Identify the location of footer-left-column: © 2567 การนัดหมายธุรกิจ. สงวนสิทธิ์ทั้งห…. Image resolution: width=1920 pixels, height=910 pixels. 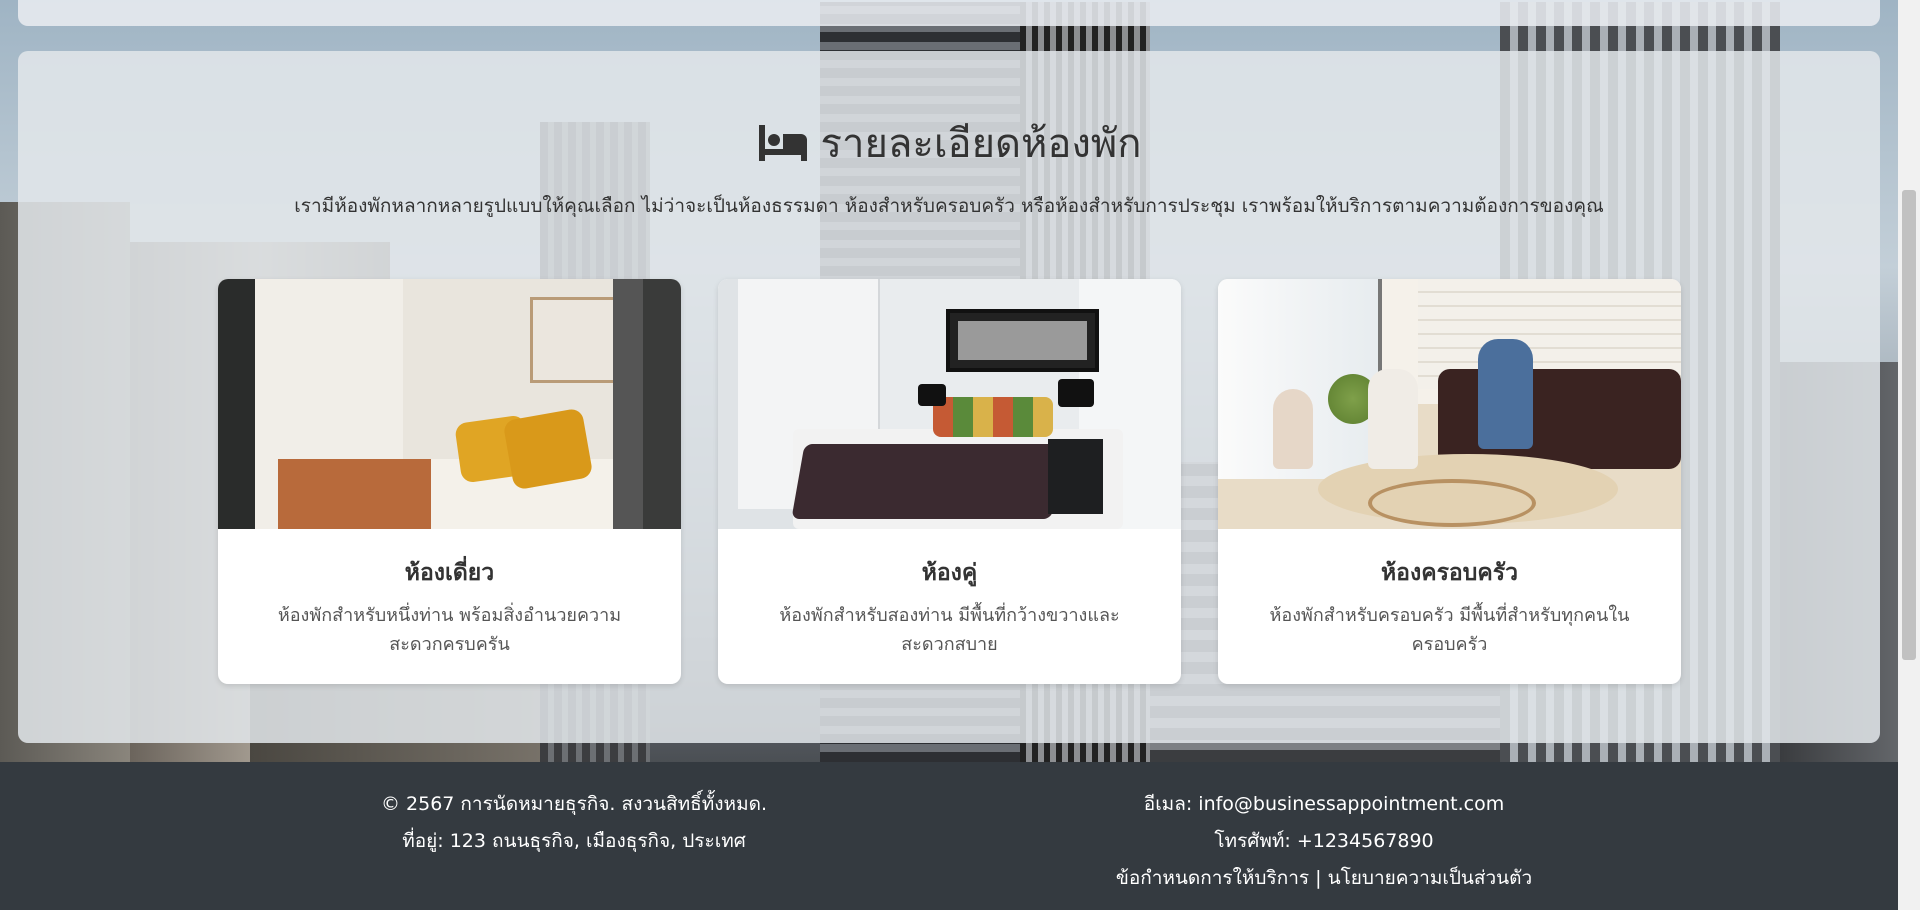
(574, 823).